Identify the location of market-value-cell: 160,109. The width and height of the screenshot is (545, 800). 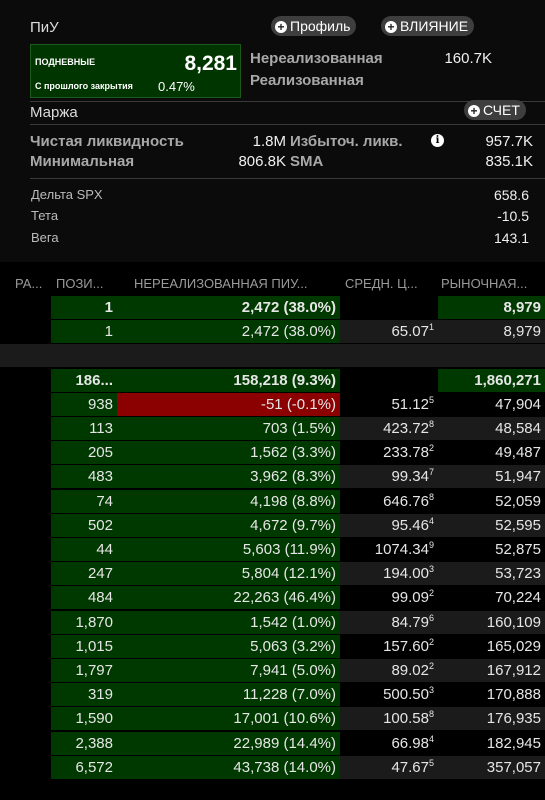
(513, 622).